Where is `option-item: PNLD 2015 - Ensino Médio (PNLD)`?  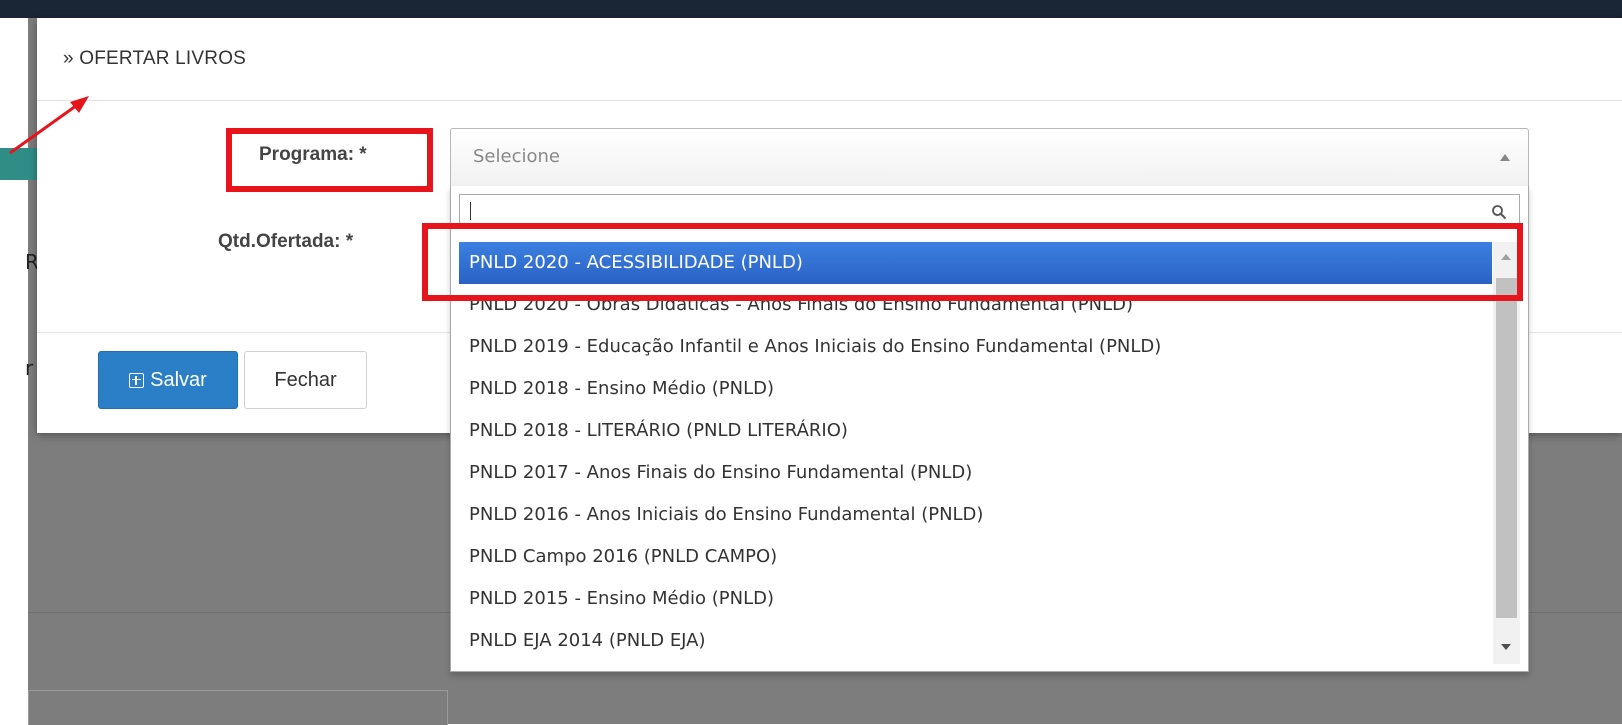
option-item: PNLD 2015 - Ensino Médio (PNLD) is located at coordinates (975, 599).